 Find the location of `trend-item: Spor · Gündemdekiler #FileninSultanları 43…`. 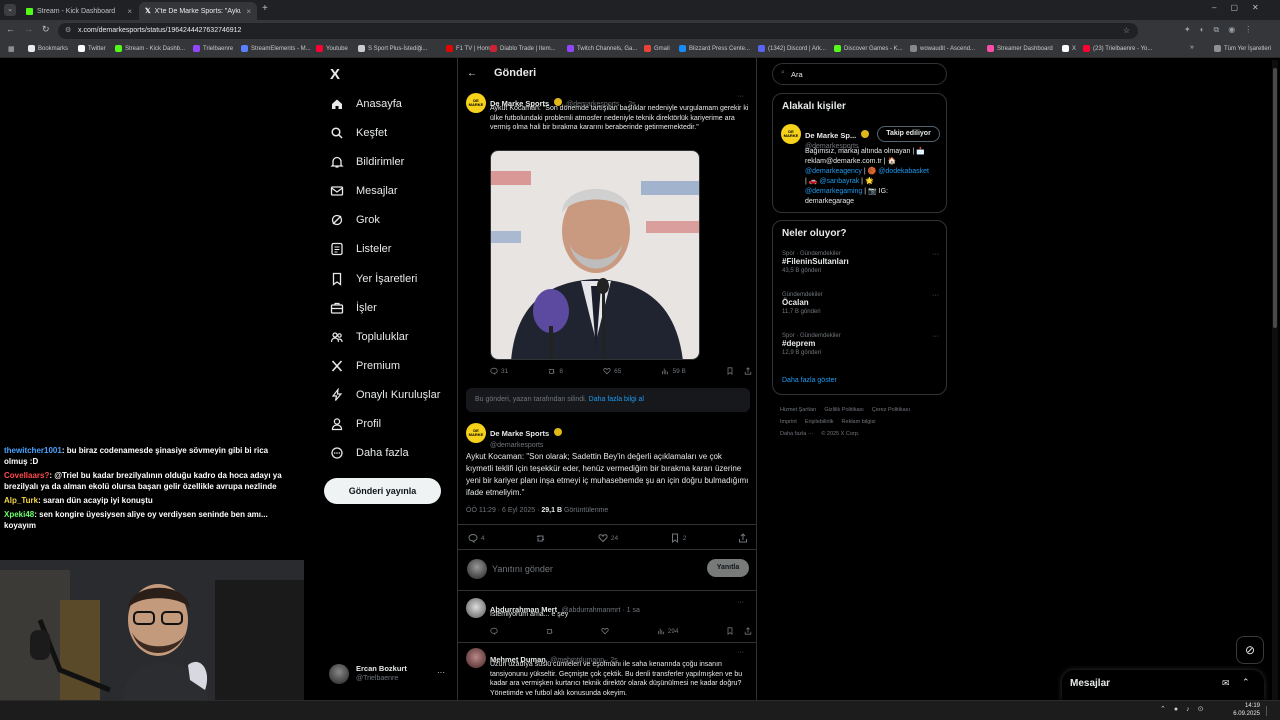

trend-item: Spor · Gündemdekiler #FileninSultanları 43… is located at coordinates (860, 262).